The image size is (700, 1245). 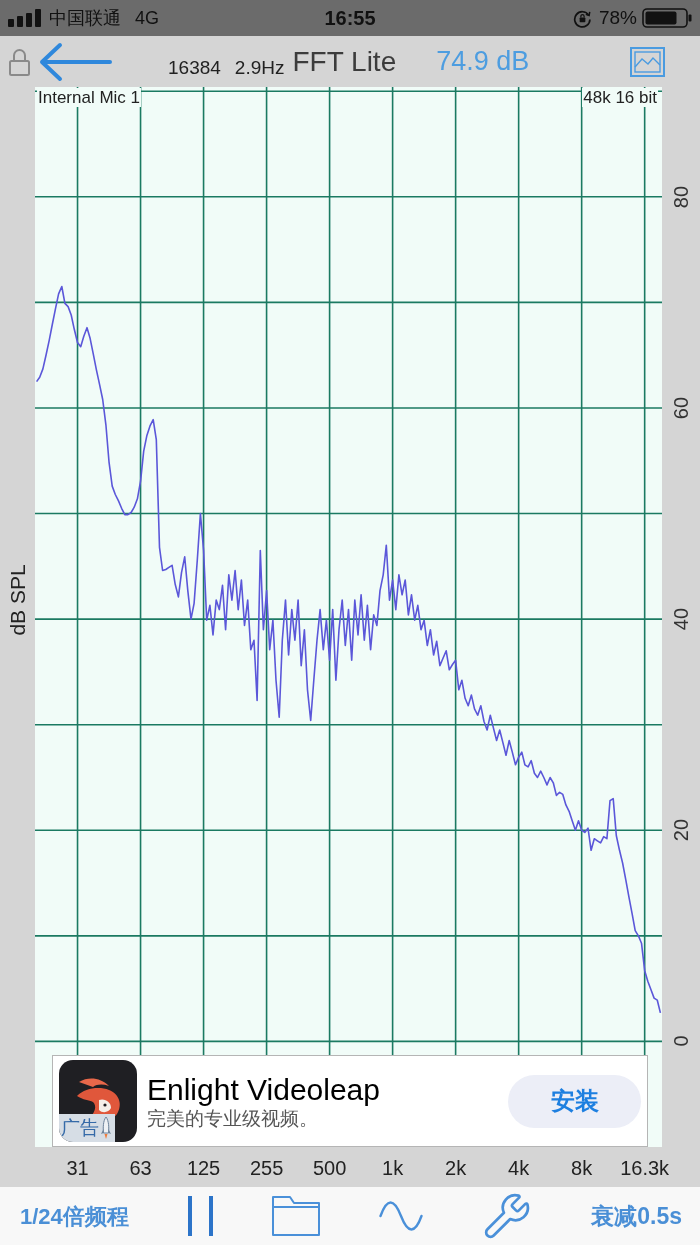 I want to click on ad-label: 广告, so click(x=80, y=1128).